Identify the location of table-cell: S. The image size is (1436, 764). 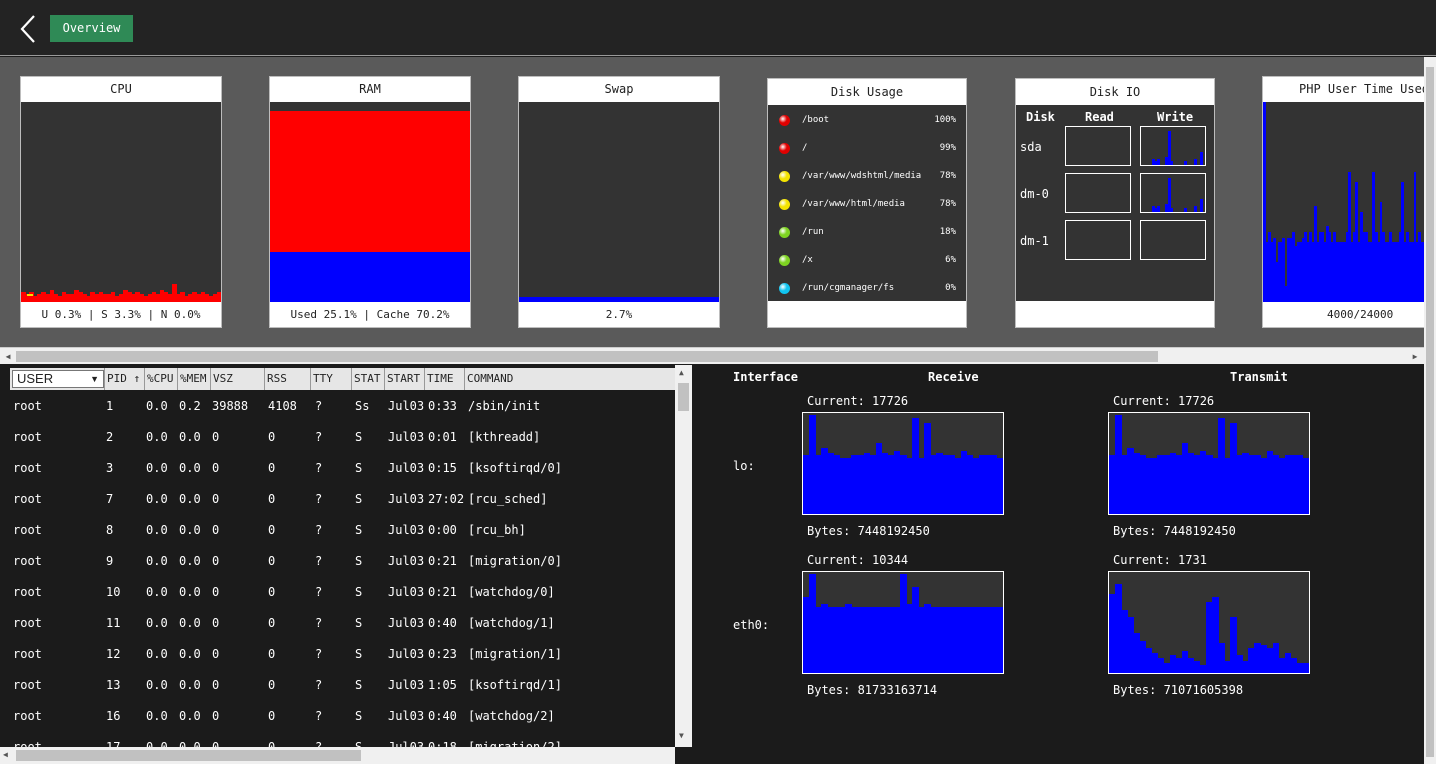
(359, 685).